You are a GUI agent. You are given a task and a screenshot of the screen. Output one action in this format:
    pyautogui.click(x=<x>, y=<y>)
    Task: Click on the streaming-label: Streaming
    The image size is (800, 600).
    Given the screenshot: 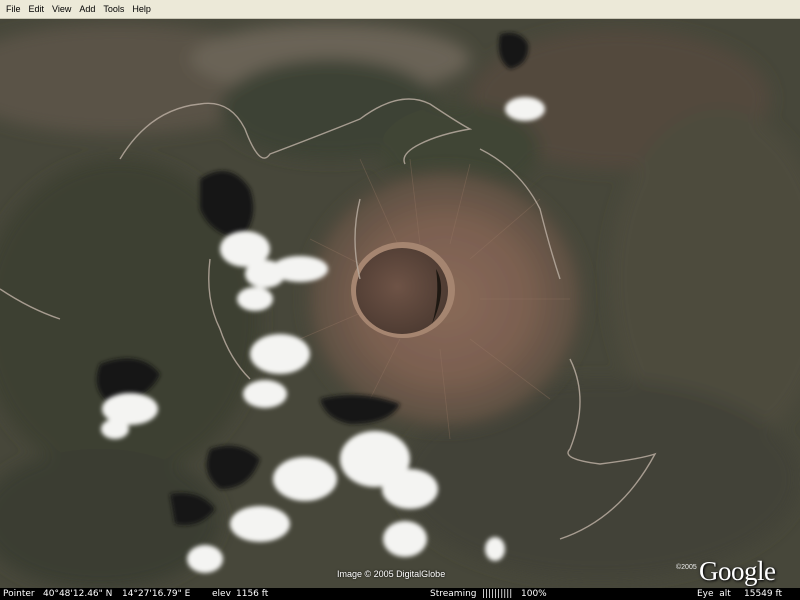 What is the action you would take?
    pyautogui.click(x=453, y=594)
    